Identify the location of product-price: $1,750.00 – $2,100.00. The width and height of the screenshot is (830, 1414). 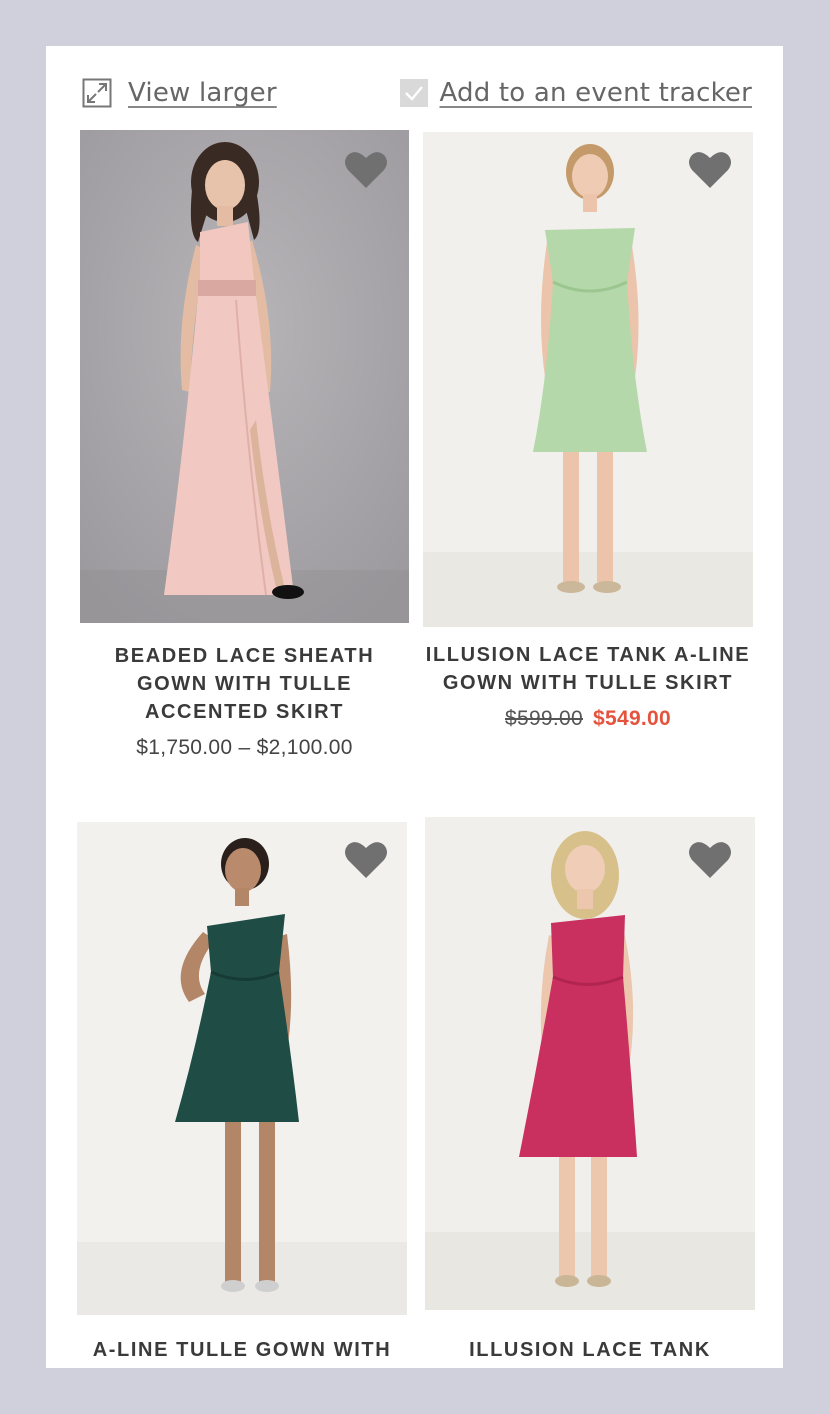
(244, 747).